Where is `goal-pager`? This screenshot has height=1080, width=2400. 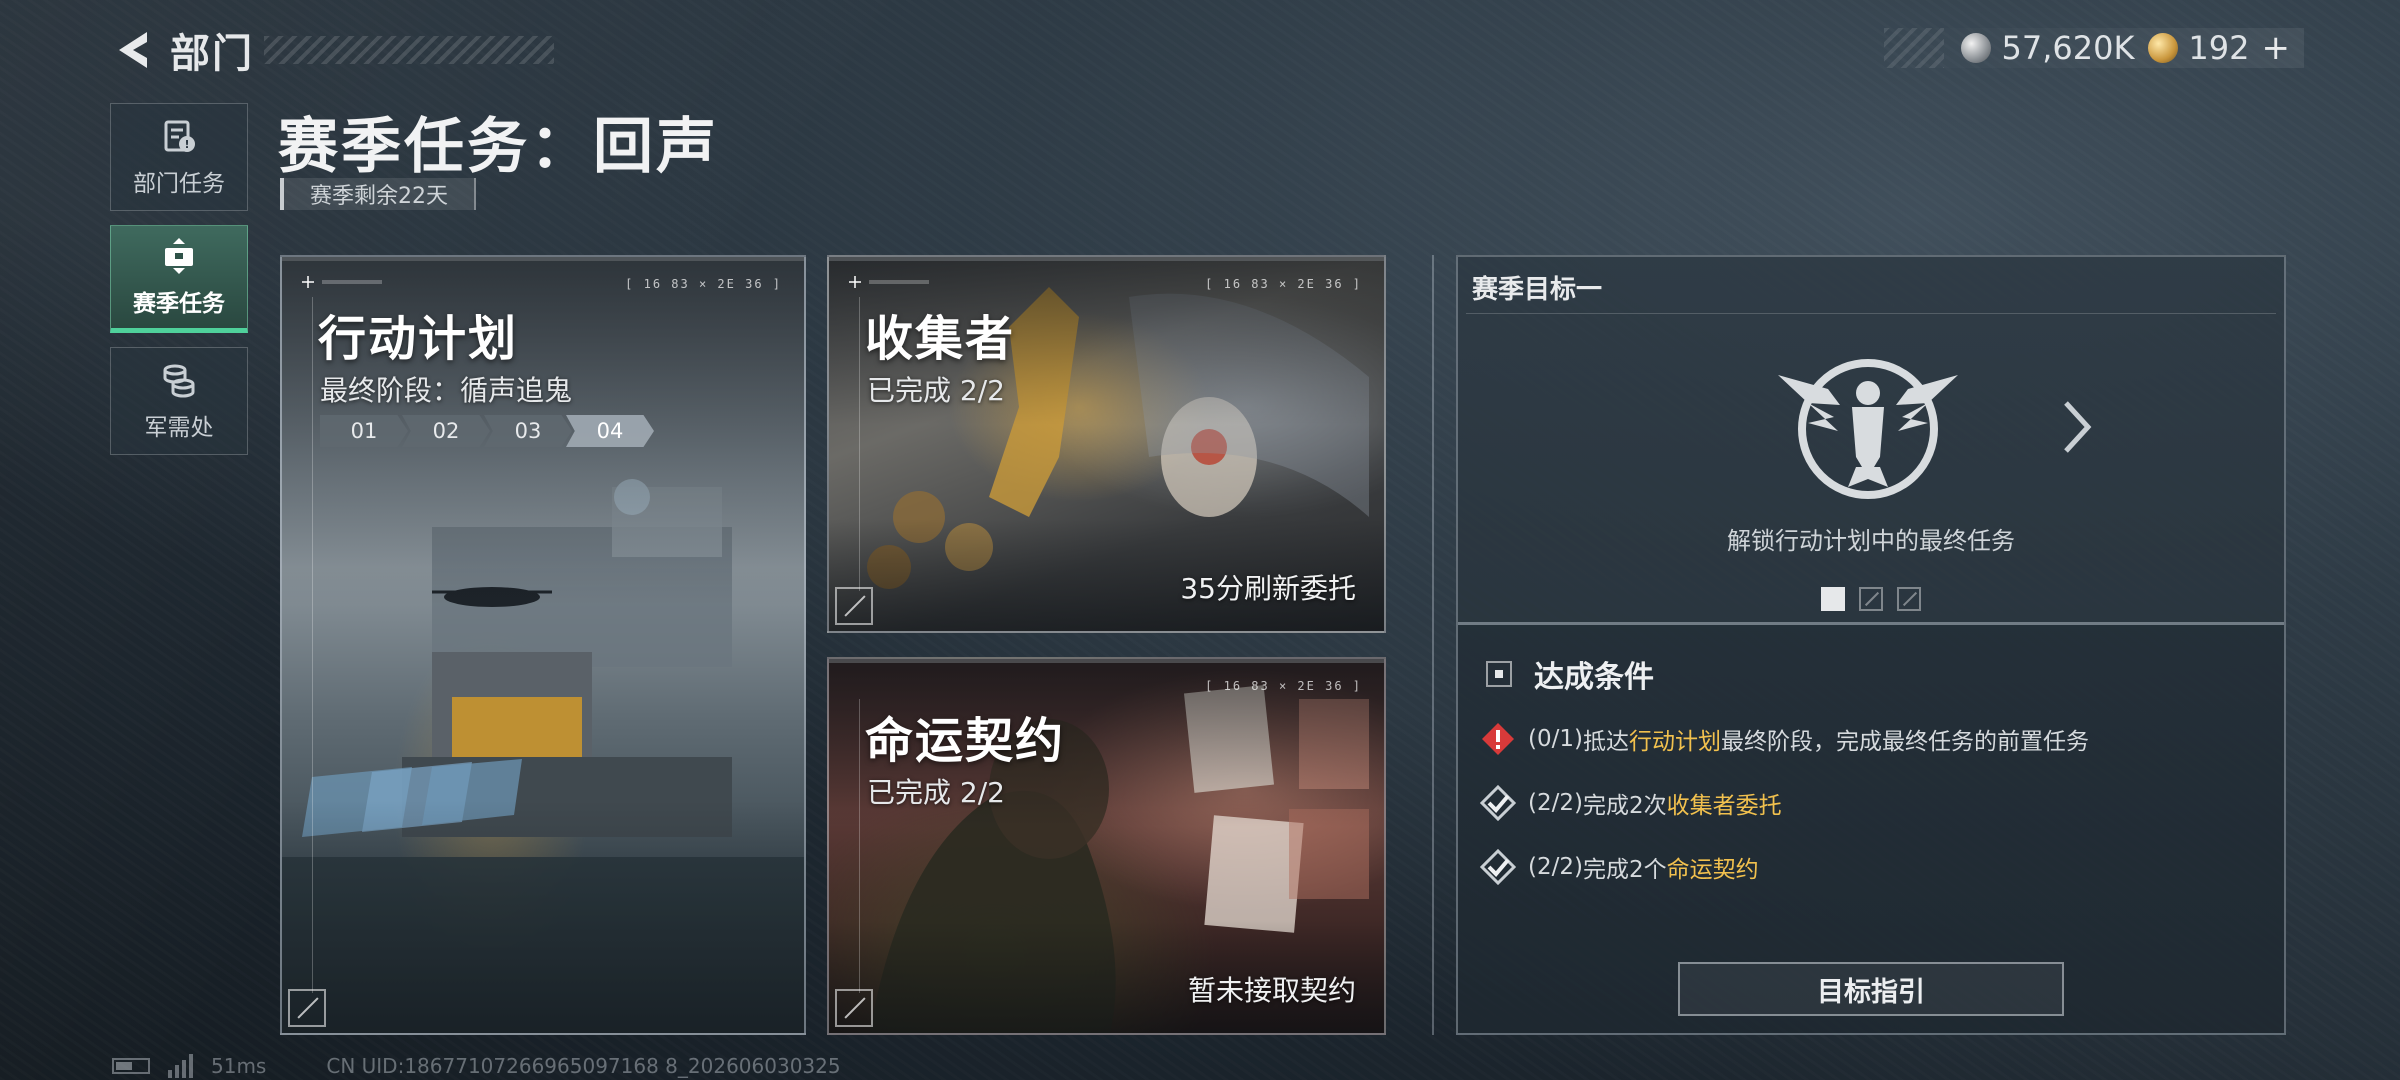
goal-pager is located at coordinates (1871, 599).